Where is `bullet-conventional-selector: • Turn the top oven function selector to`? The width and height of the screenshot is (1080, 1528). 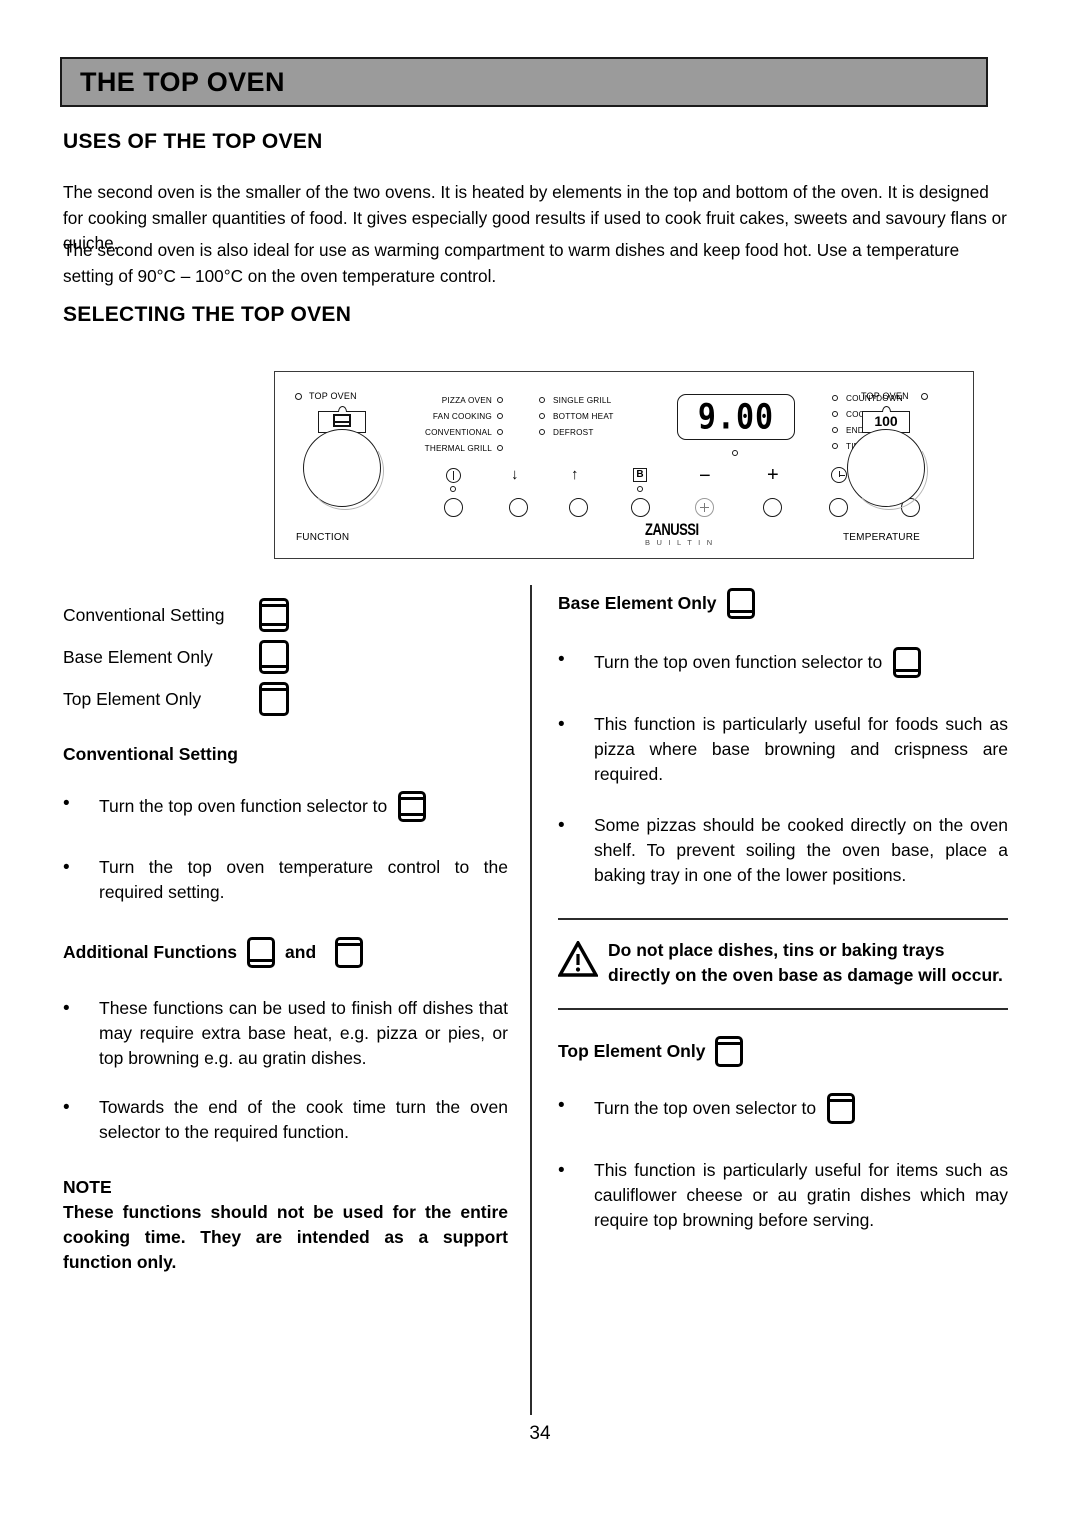 bullet-conventional-selector: • Turn the top oven function selector to is located at coordinates (285, 806).